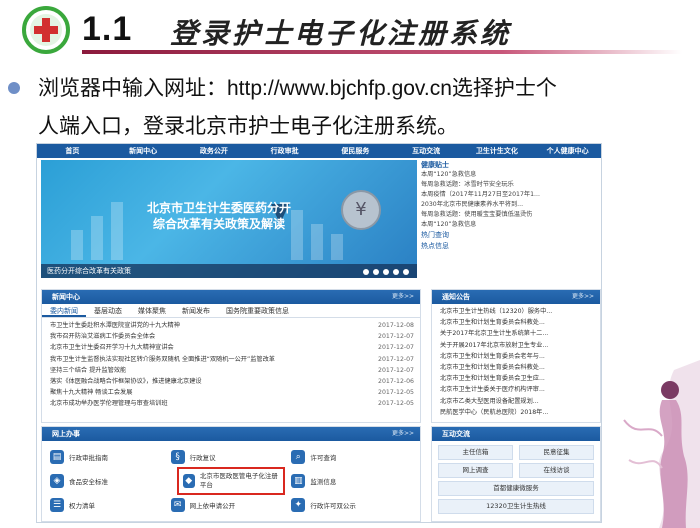 The width and height of the screenshot is (700, 528). I want to click on health-tip-item: 每周急救话题：冰雪时节安全玩乐, so click(510, 185).